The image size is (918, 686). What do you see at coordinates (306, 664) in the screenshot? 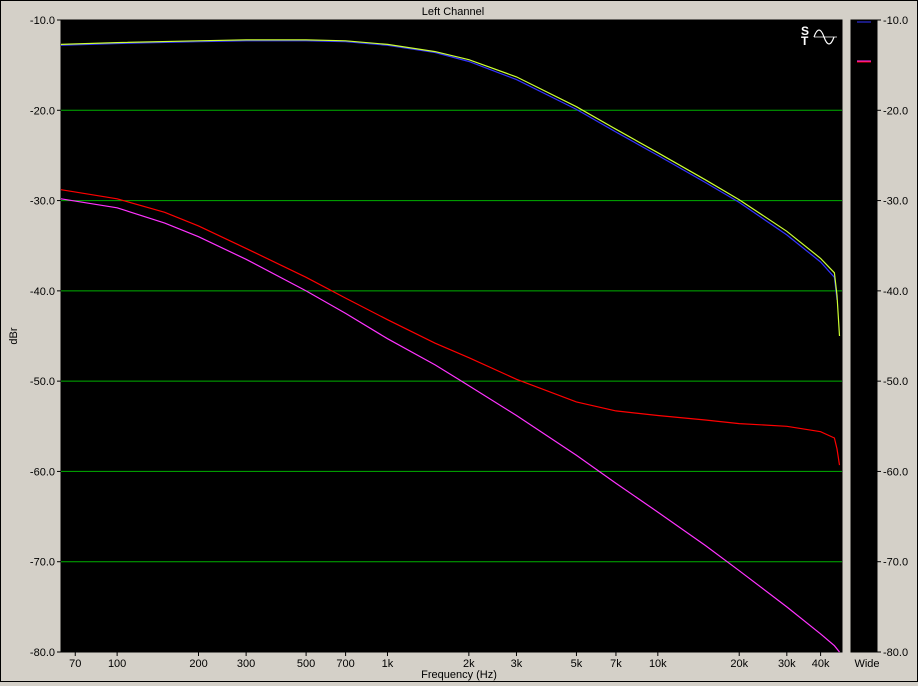
I see `x-tick-label: 500` at bounding box center [306, 664].